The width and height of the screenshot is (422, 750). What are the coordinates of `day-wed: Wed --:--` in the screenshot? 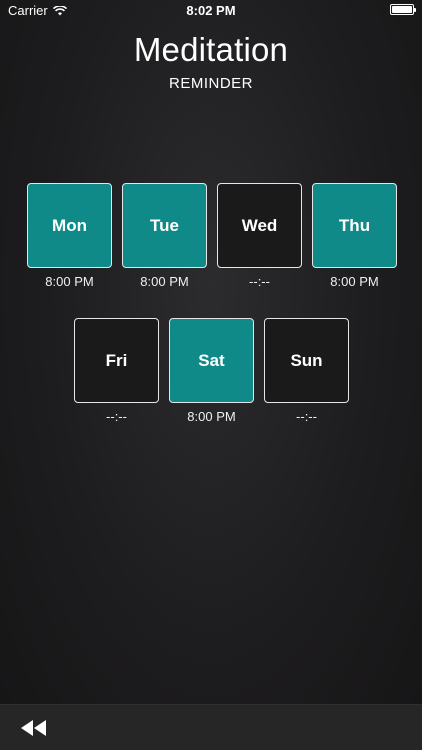 It's located at (259, 236).